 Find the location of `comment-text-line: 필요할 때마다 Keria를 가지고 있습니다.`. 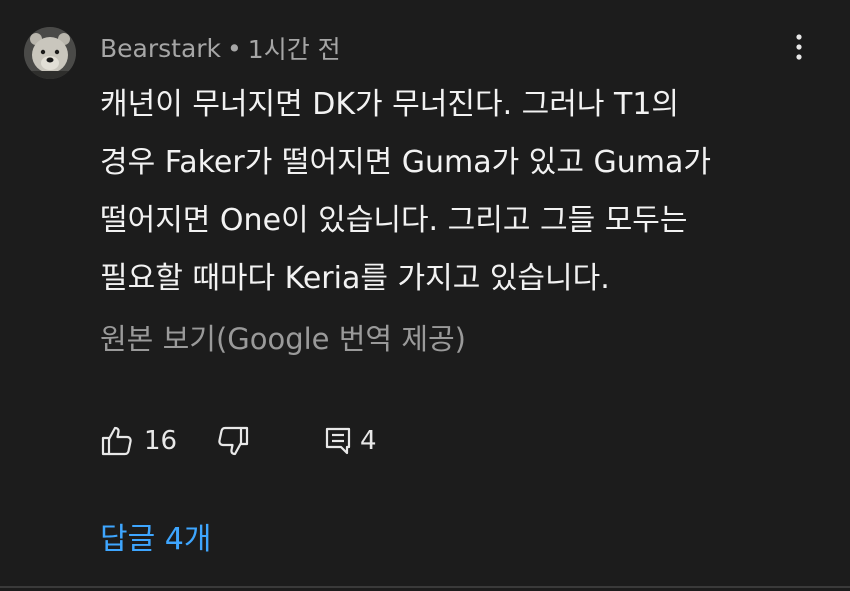

comment-text-line: 필요할 때마다 Keria를 가지고 있습니다. is located at coordinates (355, 278).